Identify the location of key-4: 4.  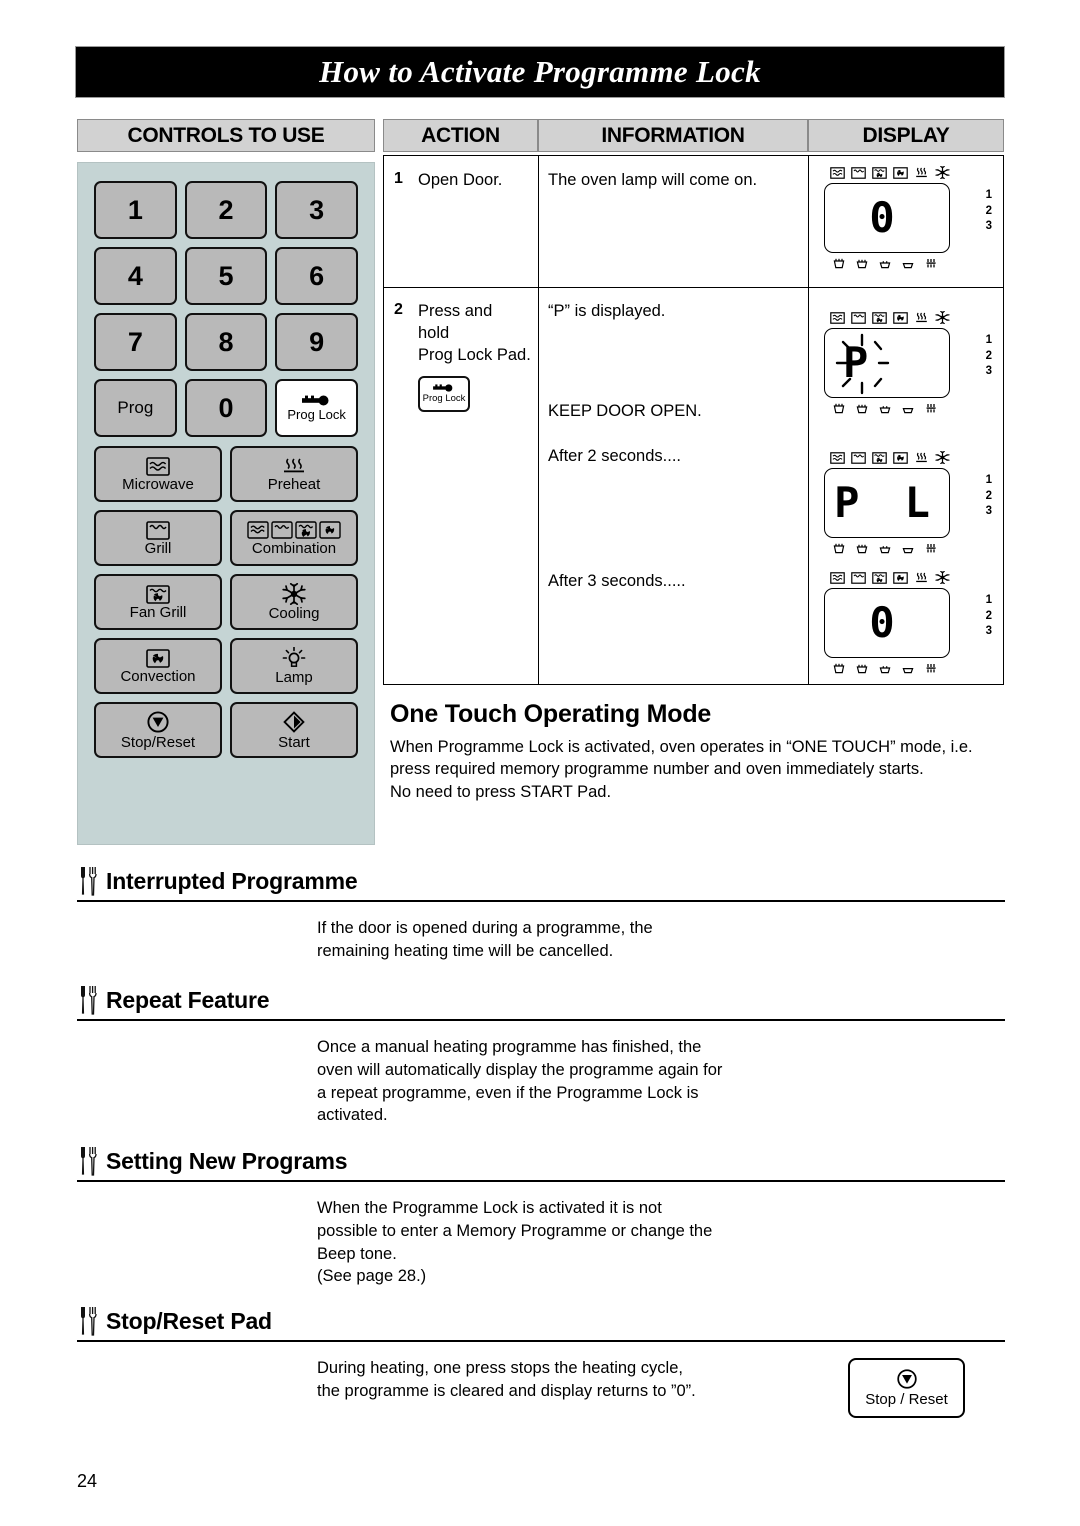
(135, 276).